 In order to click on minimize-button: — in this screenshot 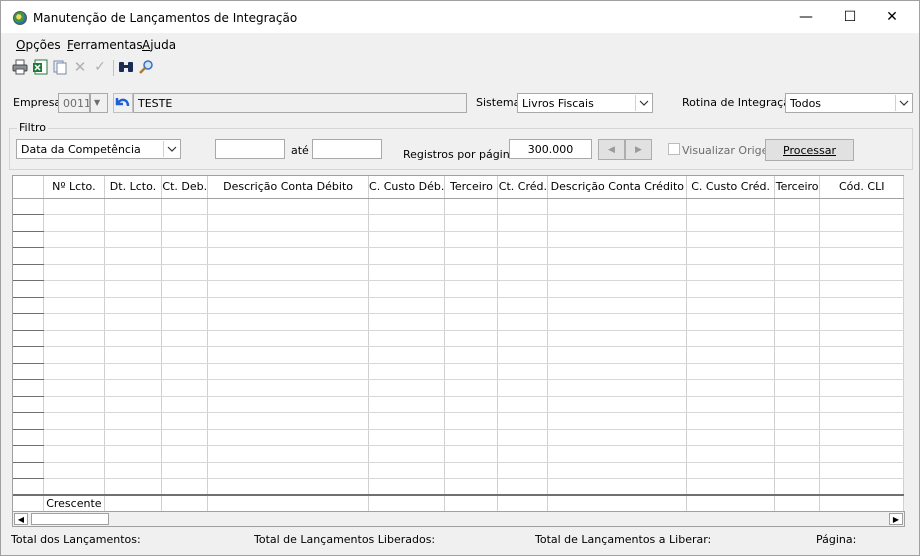, I will do `click(806, 17)`.